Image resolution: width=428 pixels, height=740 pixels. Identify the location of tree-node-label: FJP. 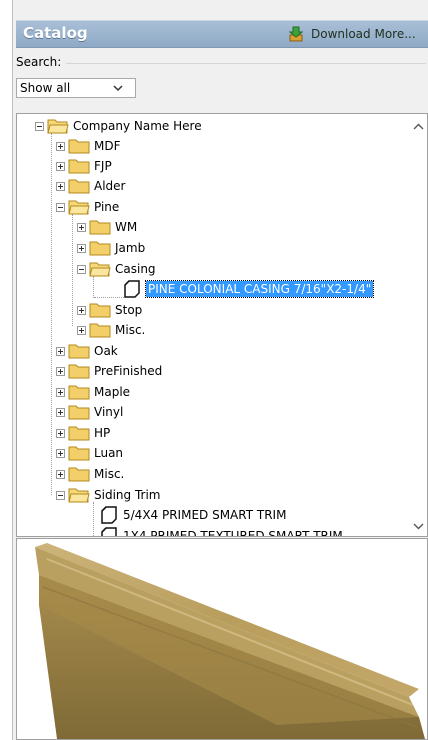
(103, 166).